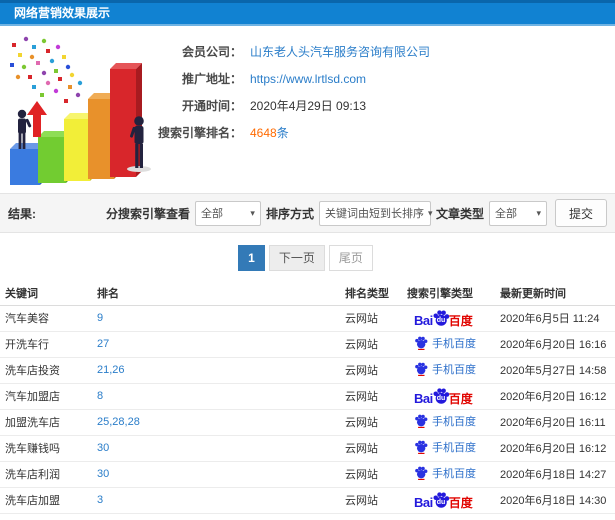 The image size is (615, 520). I want to click on promo-url-label: 推广地址：, so click(211, 79).